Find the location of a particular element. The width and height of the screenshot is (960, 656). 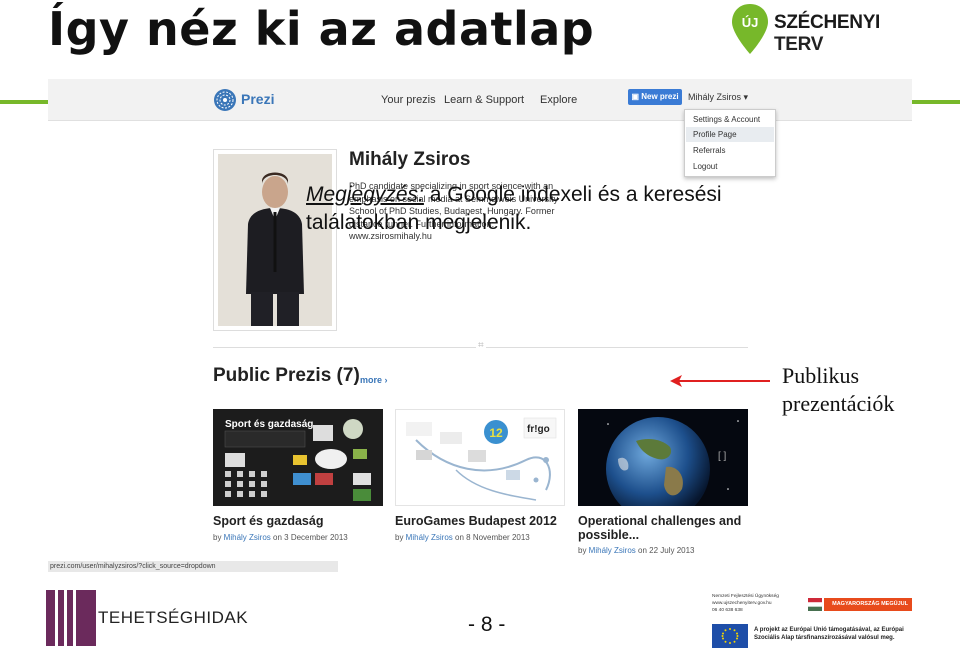

more-link: more › is located at coordinates (374, 380).